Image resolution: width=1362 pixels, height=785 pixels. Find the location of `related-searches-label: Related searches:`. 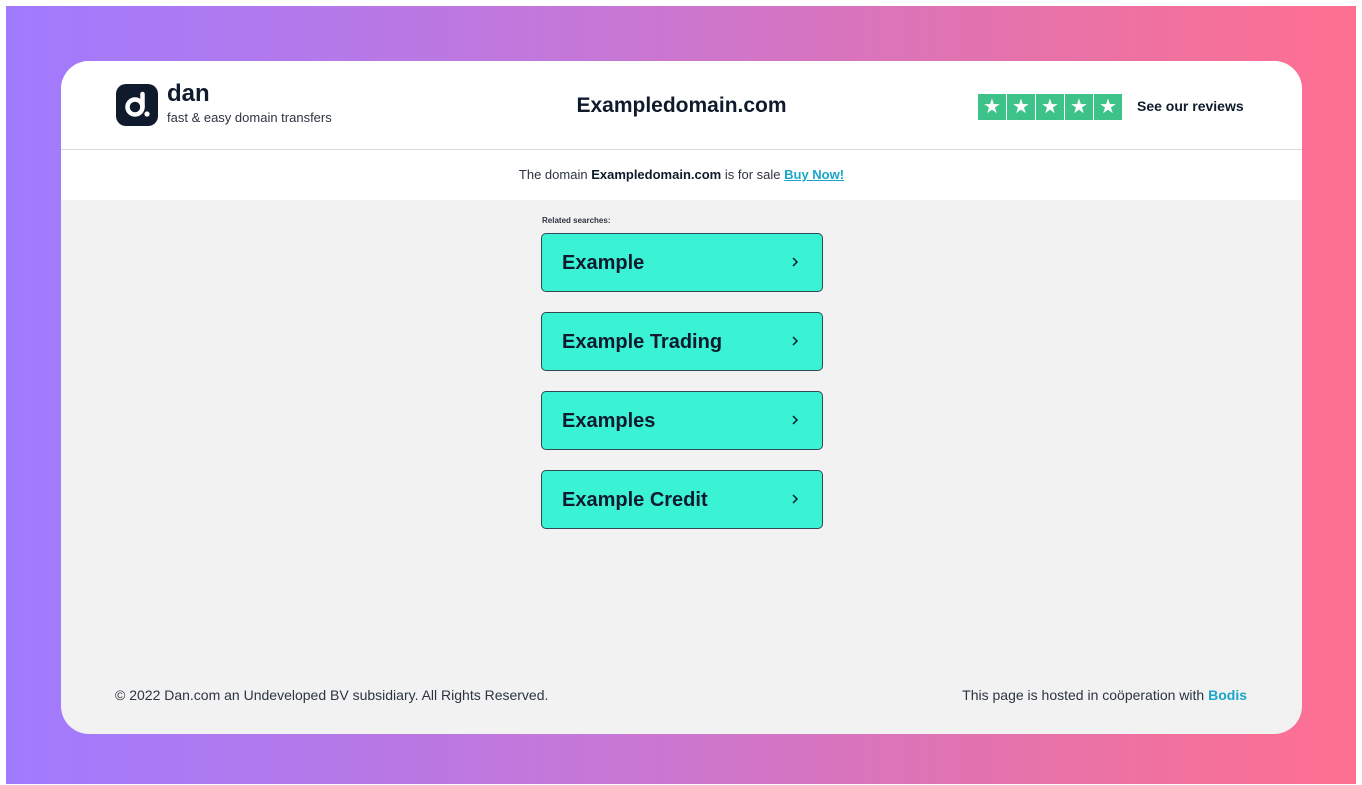

related-searches-label: Related searches: is located at coordinates (576, 220).